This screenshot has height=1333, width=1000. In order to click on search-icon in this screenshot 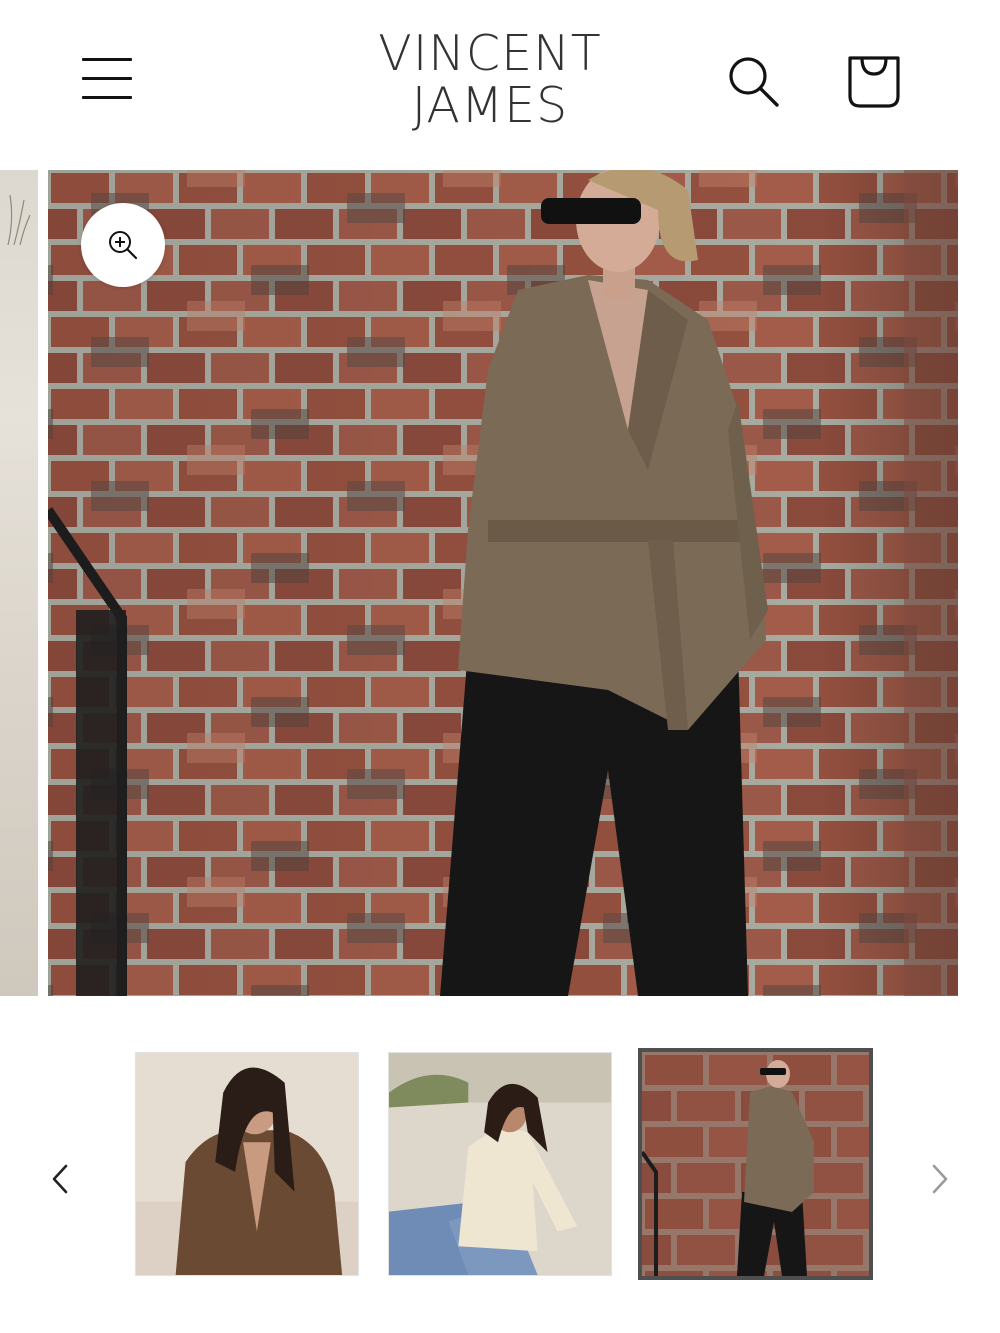, I will do `click(754, 82)`.